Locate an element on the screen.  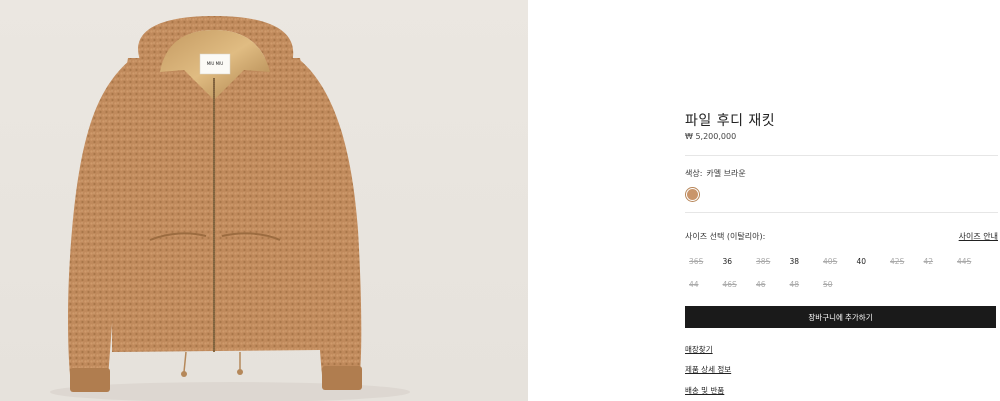
size-option-46: 46 is located at coordinates (761, 284).